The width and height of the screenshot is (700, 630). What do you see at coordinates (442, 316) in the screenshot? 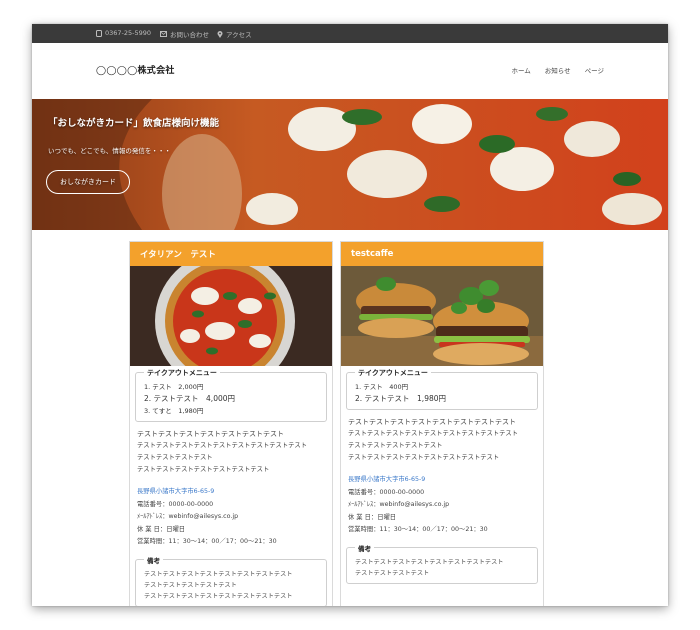
I see `burger-image` at bounding box center [442, 316].